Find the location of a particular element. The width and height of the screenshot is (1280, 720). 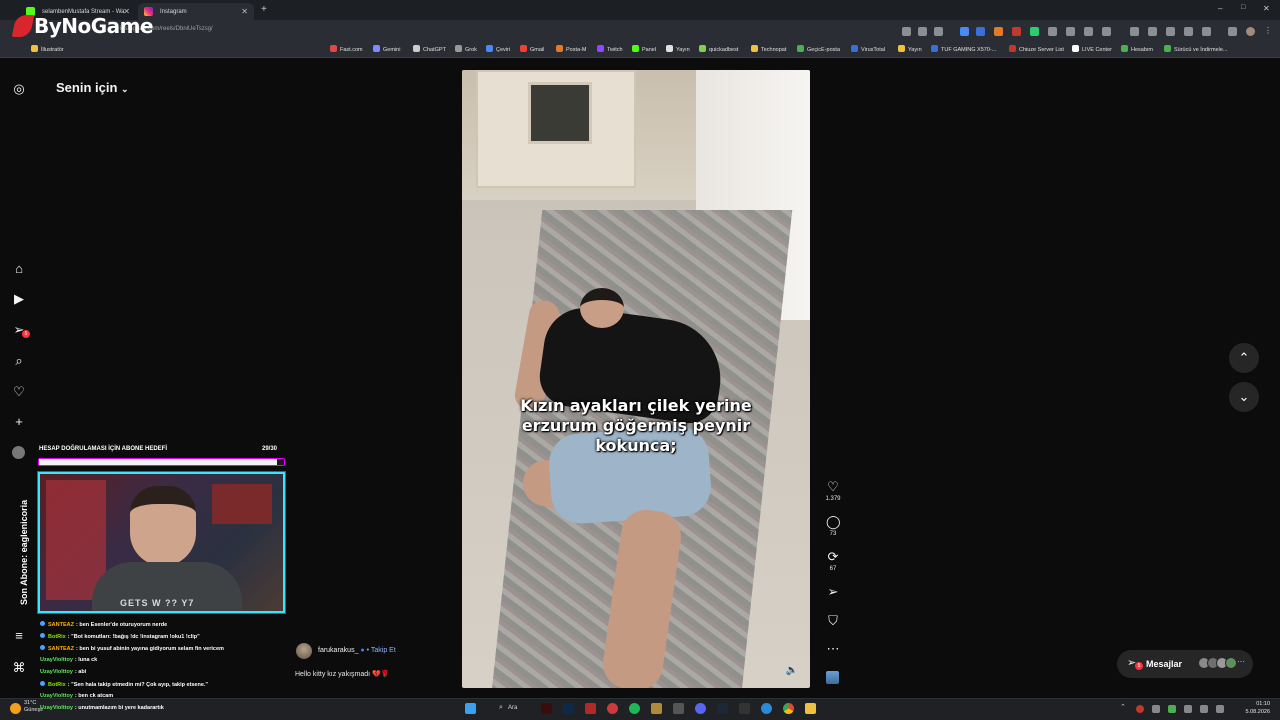

bookmark: Grok is located at coordinates (466, 49).